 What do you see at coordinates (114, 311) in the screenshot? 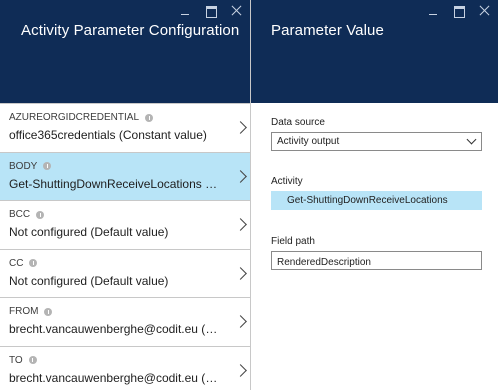
I see `parameter-name: FROM` at bounding box center [114, 311].